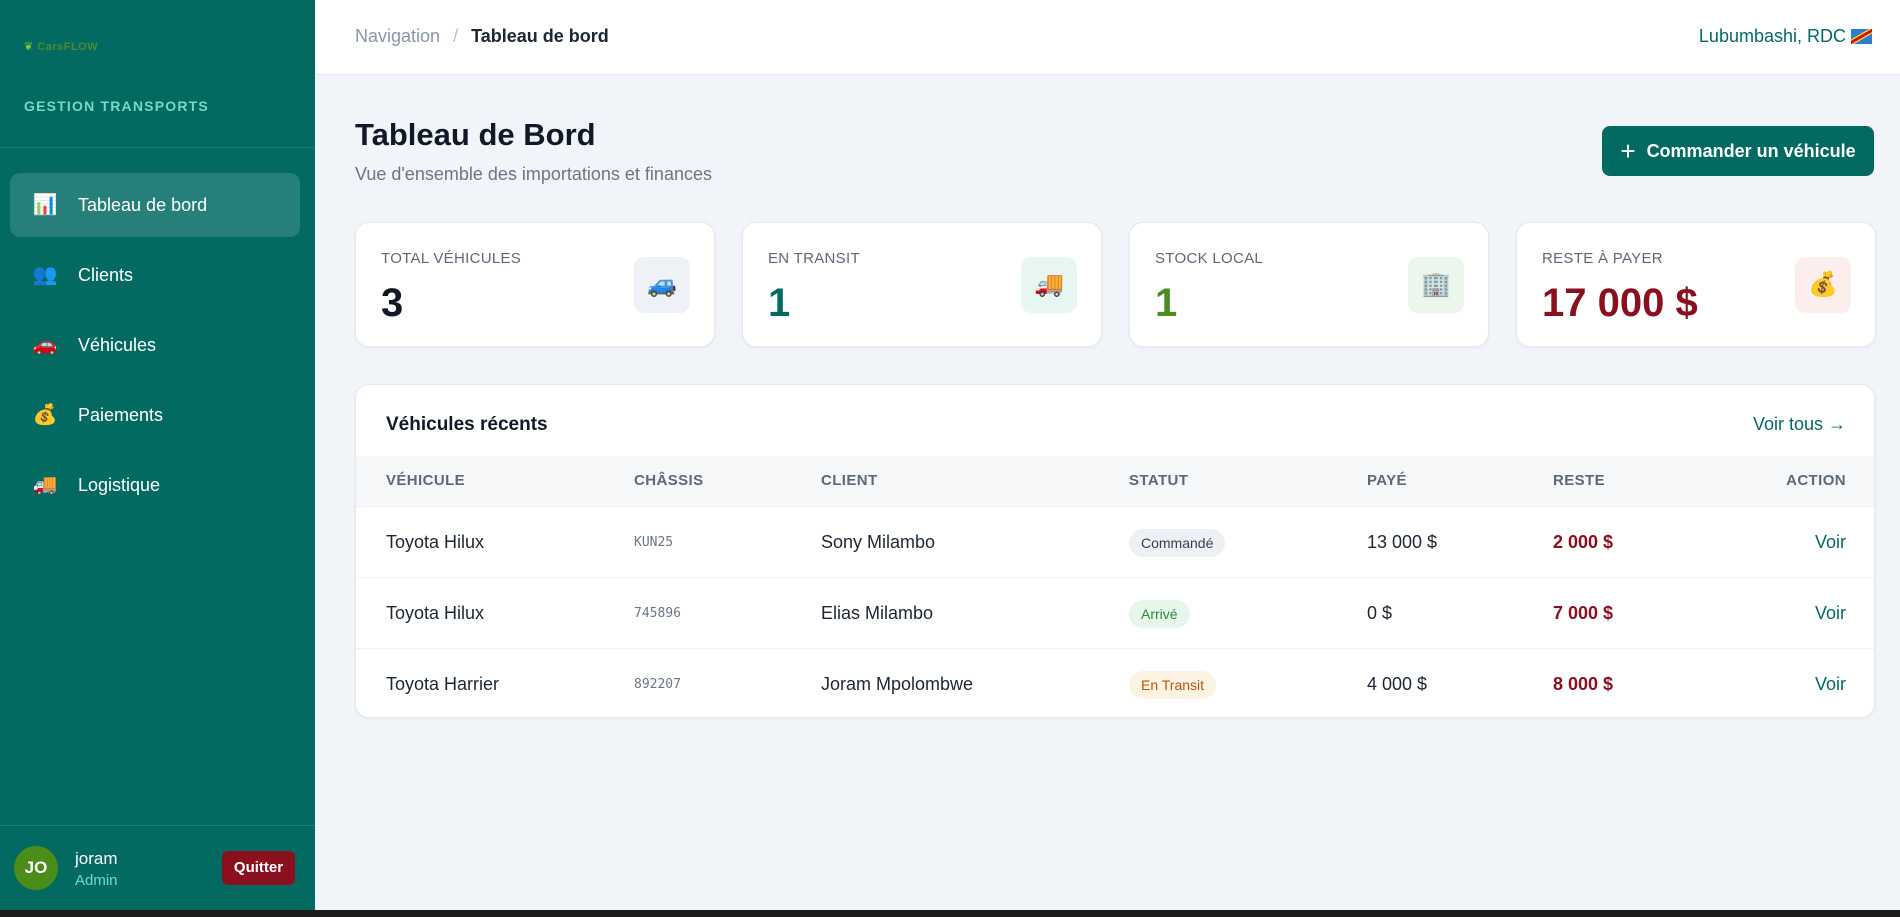  Describe the element at coordinates (155, 275) in the screenshot. I see `sidebar-item-clients: 👥 Clients` at that location.